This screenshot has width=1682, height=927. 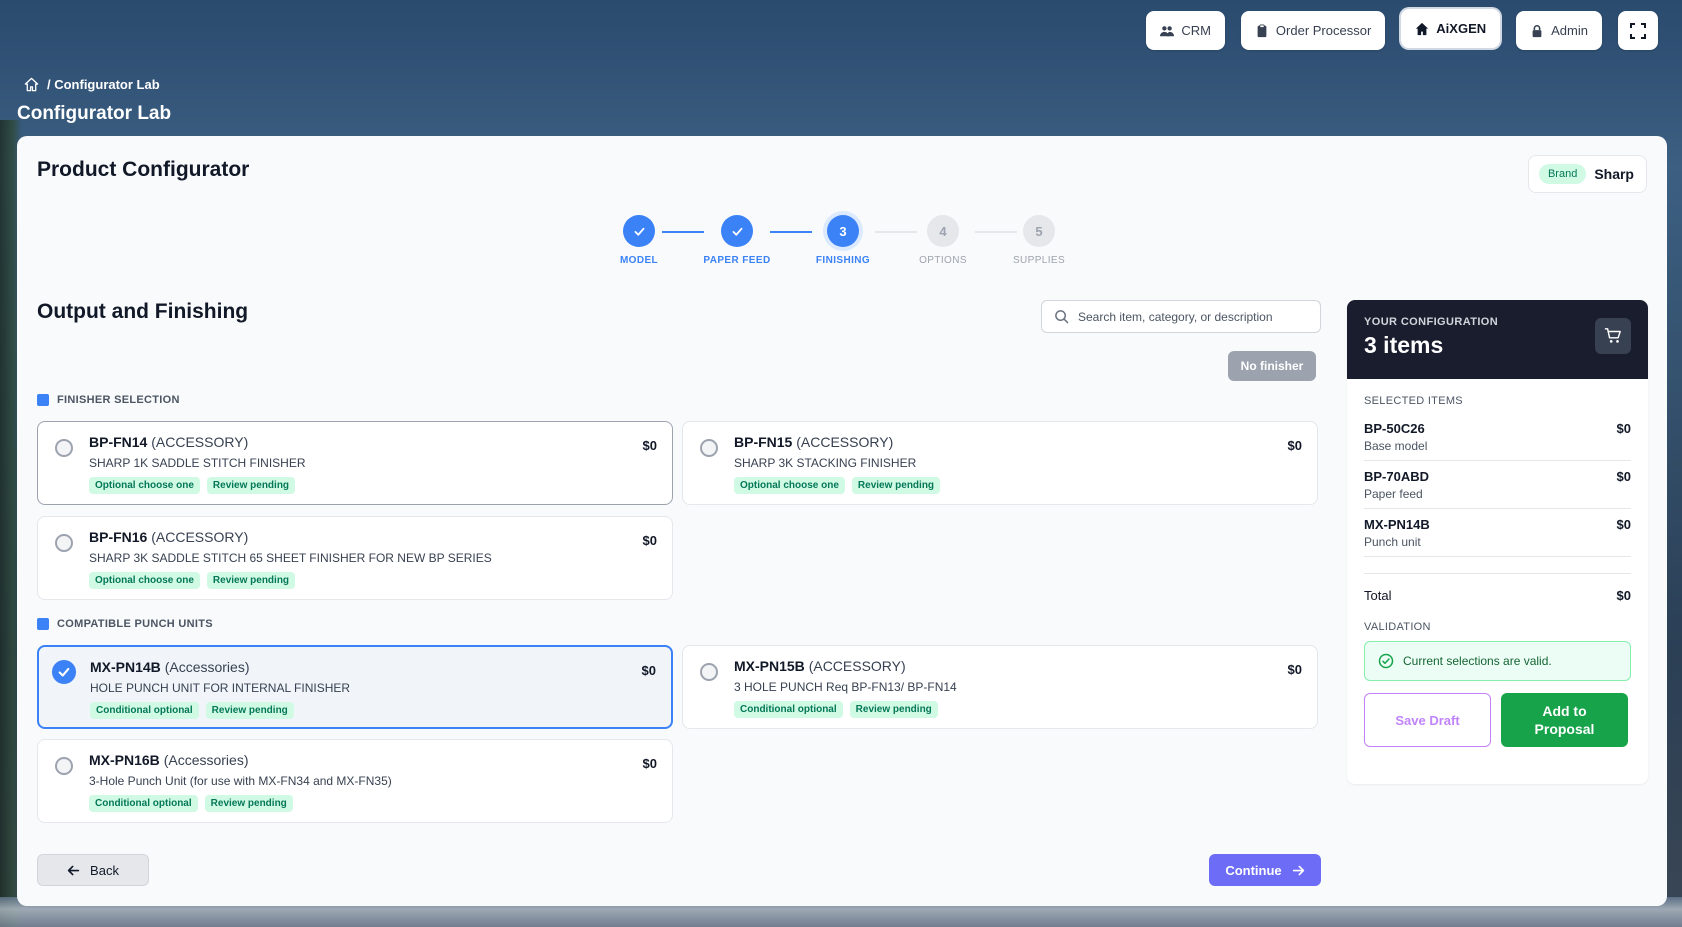 I want to click on back-button: Back, so click(x=93, y=870).